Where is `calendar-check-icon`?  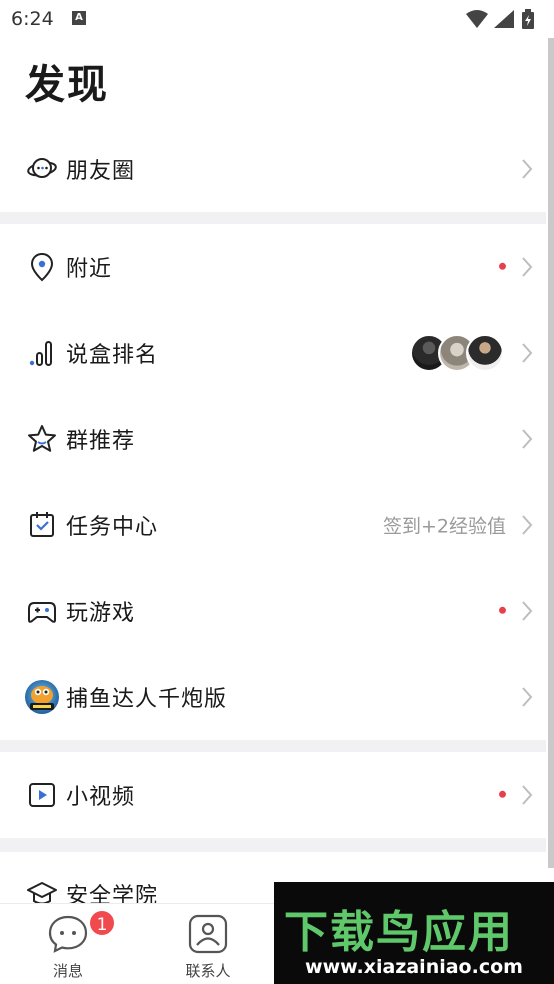
calendar-check-icon is located at coordinates (42, 524).